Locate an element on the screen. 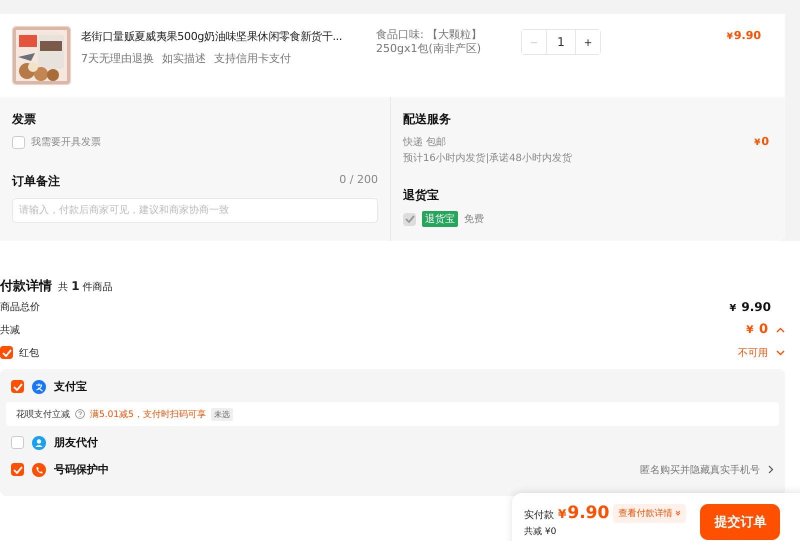 The width and height of the screenshot is (800, 541). return-insurance-badge: 退货宝 is located at coordinates (440, 219).